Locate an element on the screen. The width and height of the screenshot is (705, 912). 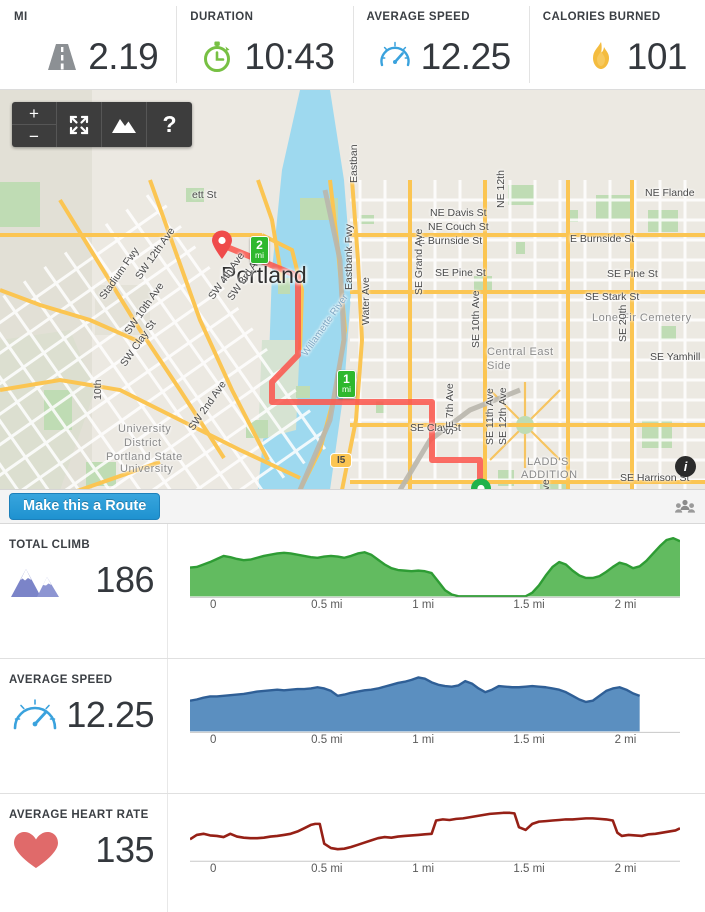
stat-average-speed: AVERAGE SPEED 12.25 is located at coordinates (440, 44).